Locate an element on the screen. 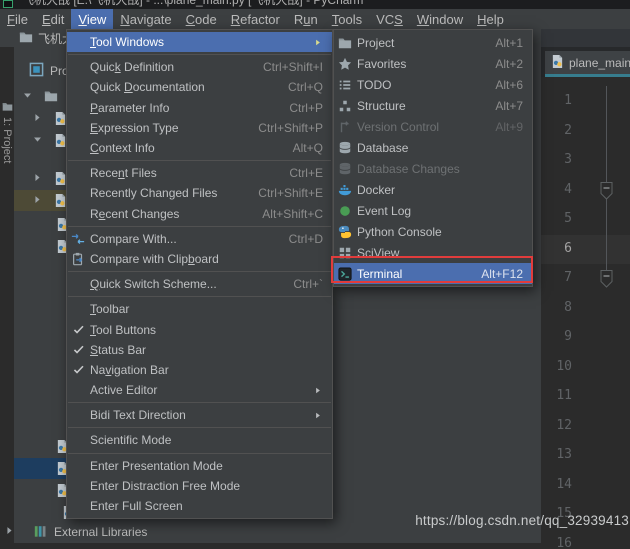 The height and width of the screenshot is (549, 630). tree-item-label: External Libraries is located at coordinates (101, 532).